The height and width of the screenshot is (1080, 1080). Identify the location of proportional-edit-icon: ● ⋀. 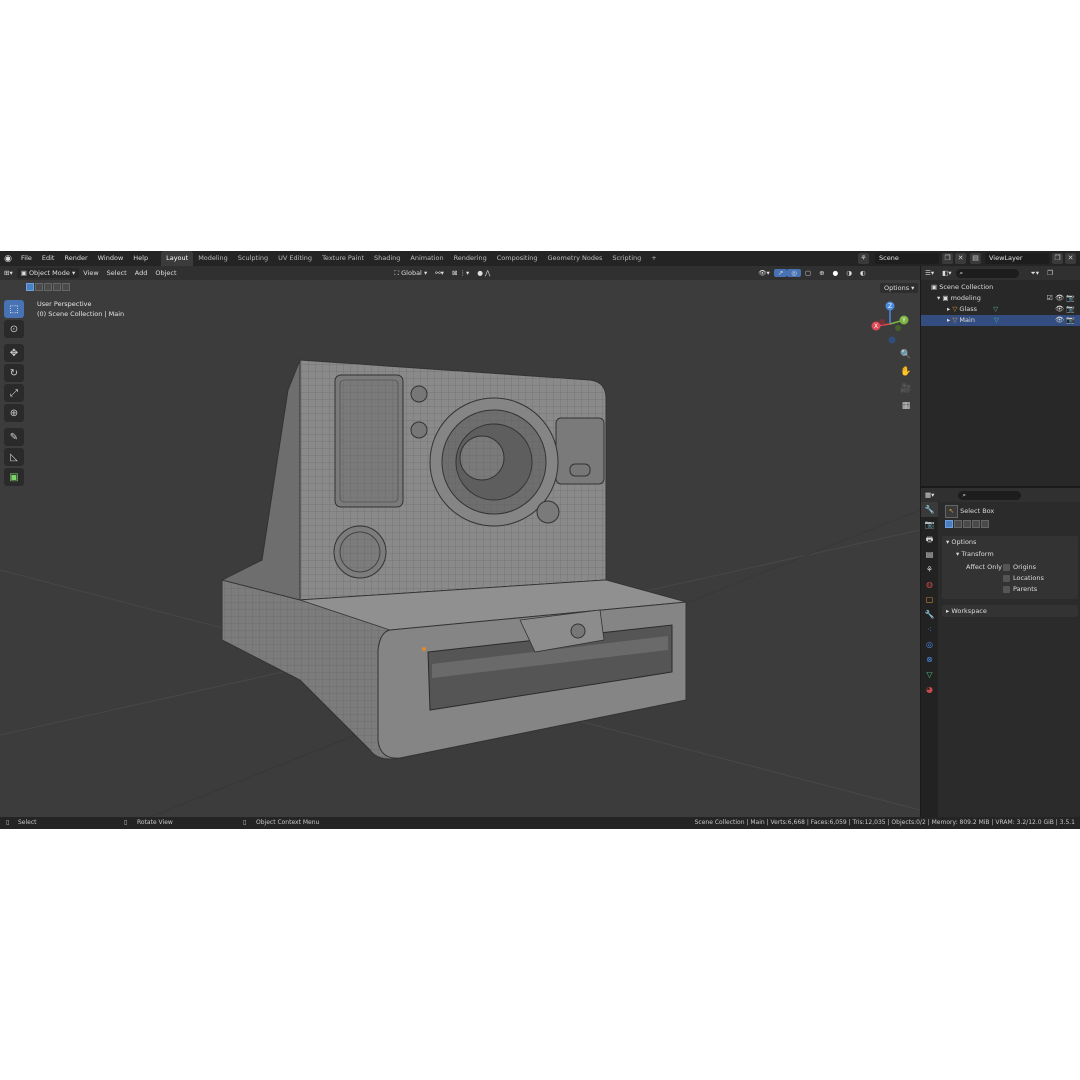
(483, 273).